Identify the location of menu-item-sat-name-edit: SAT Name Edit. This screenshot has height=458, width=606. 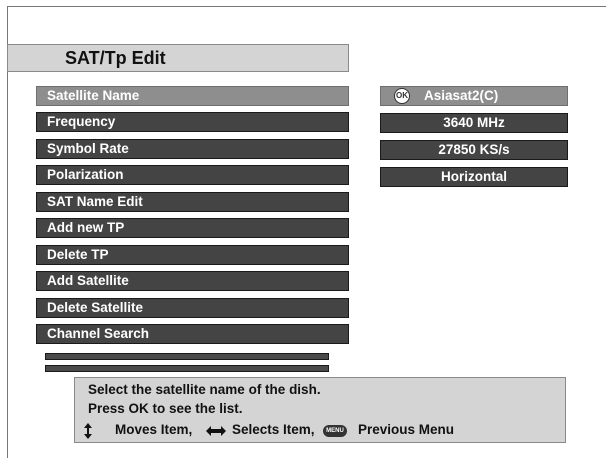
(192, 202).